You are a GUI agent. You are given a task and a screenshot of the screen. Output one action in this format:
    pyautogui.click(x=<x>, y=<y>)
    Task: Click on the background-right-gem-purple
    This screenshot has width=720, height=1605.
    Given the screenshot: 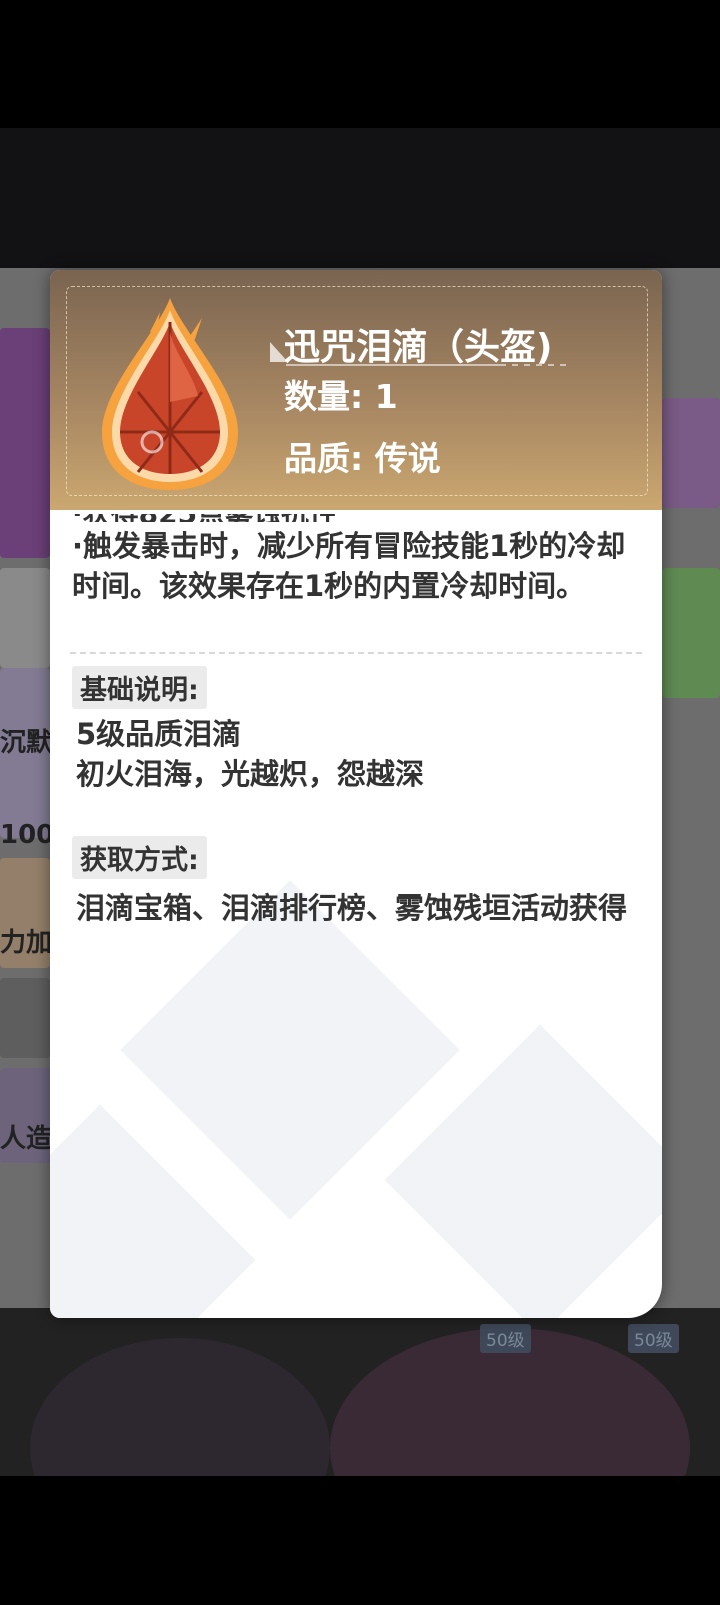 What is the action you would take?
    pyautogui.click(x=691, y=453)
    